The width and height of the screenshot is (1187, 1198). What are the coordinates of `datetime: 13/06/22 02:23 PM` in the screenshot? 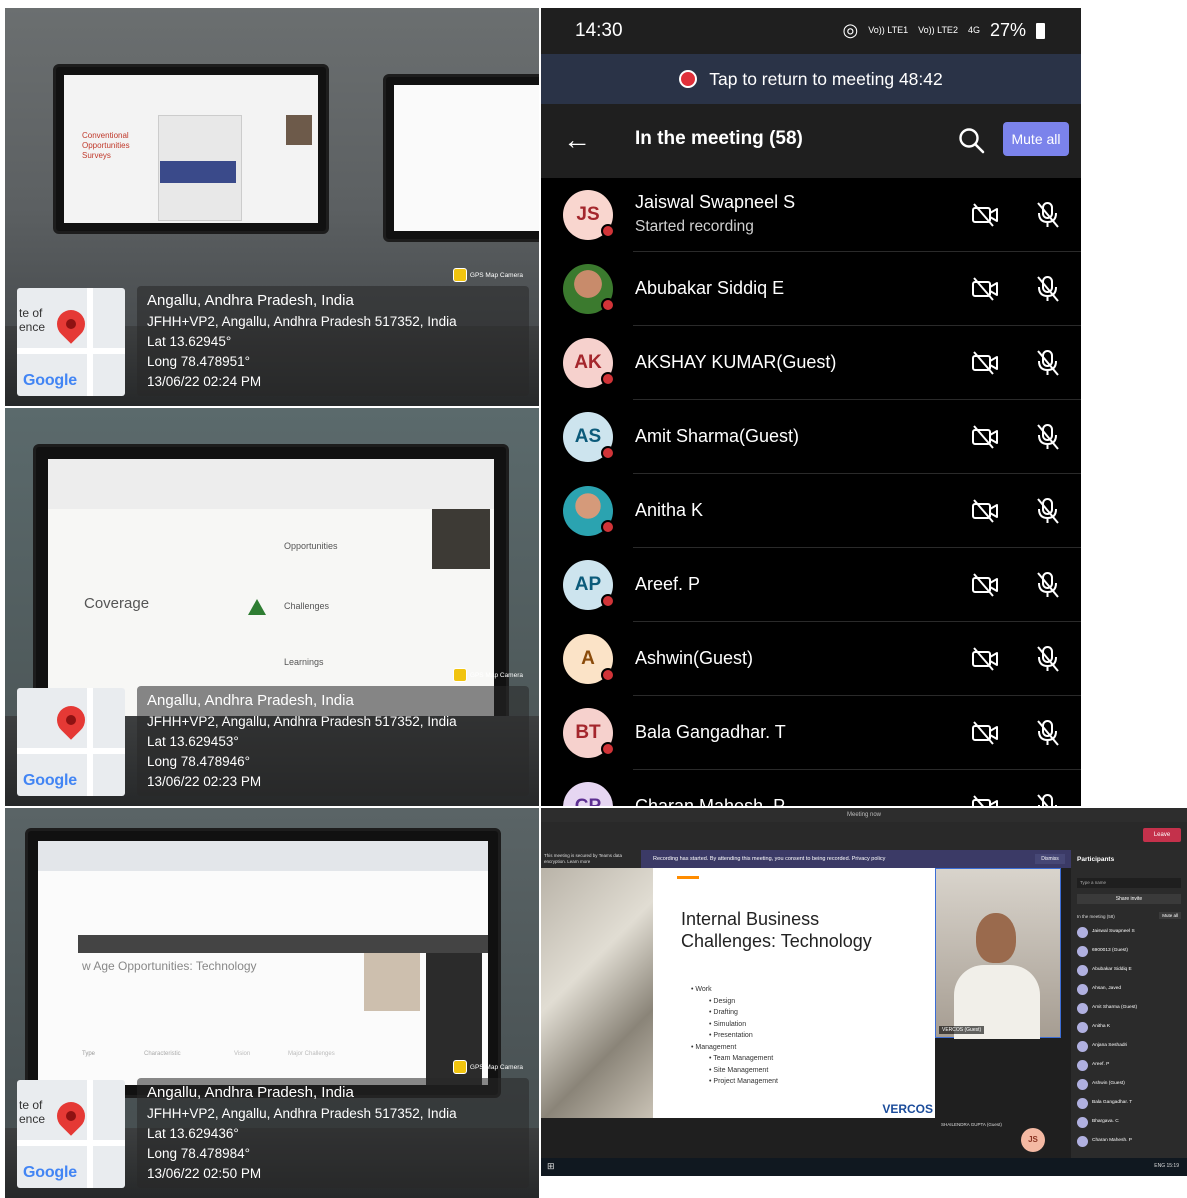 It's located at (204, 781).